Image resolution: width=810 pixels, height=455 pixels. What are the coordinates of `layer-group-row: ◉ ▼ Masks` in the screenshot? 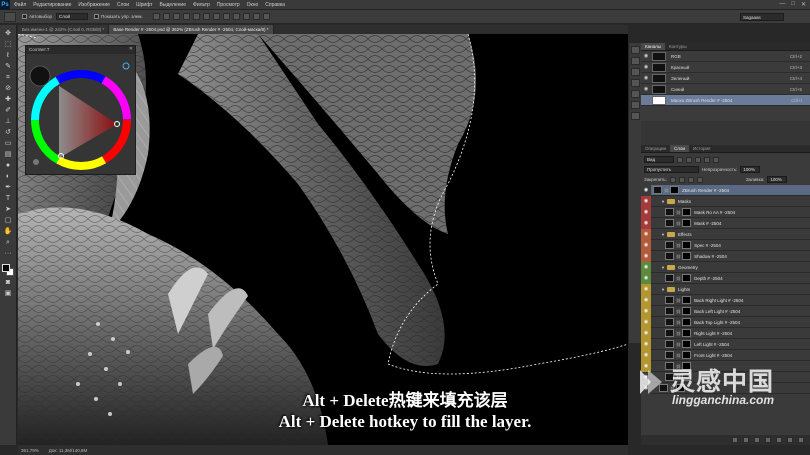 It's located at (725, 201).